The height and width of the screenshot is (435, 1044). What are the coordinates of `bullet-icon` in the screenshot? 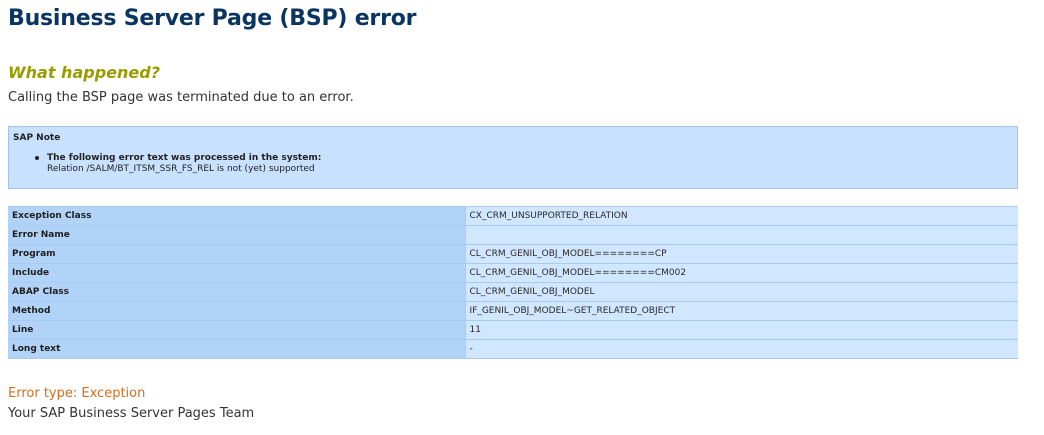 It's located at (37, 158).